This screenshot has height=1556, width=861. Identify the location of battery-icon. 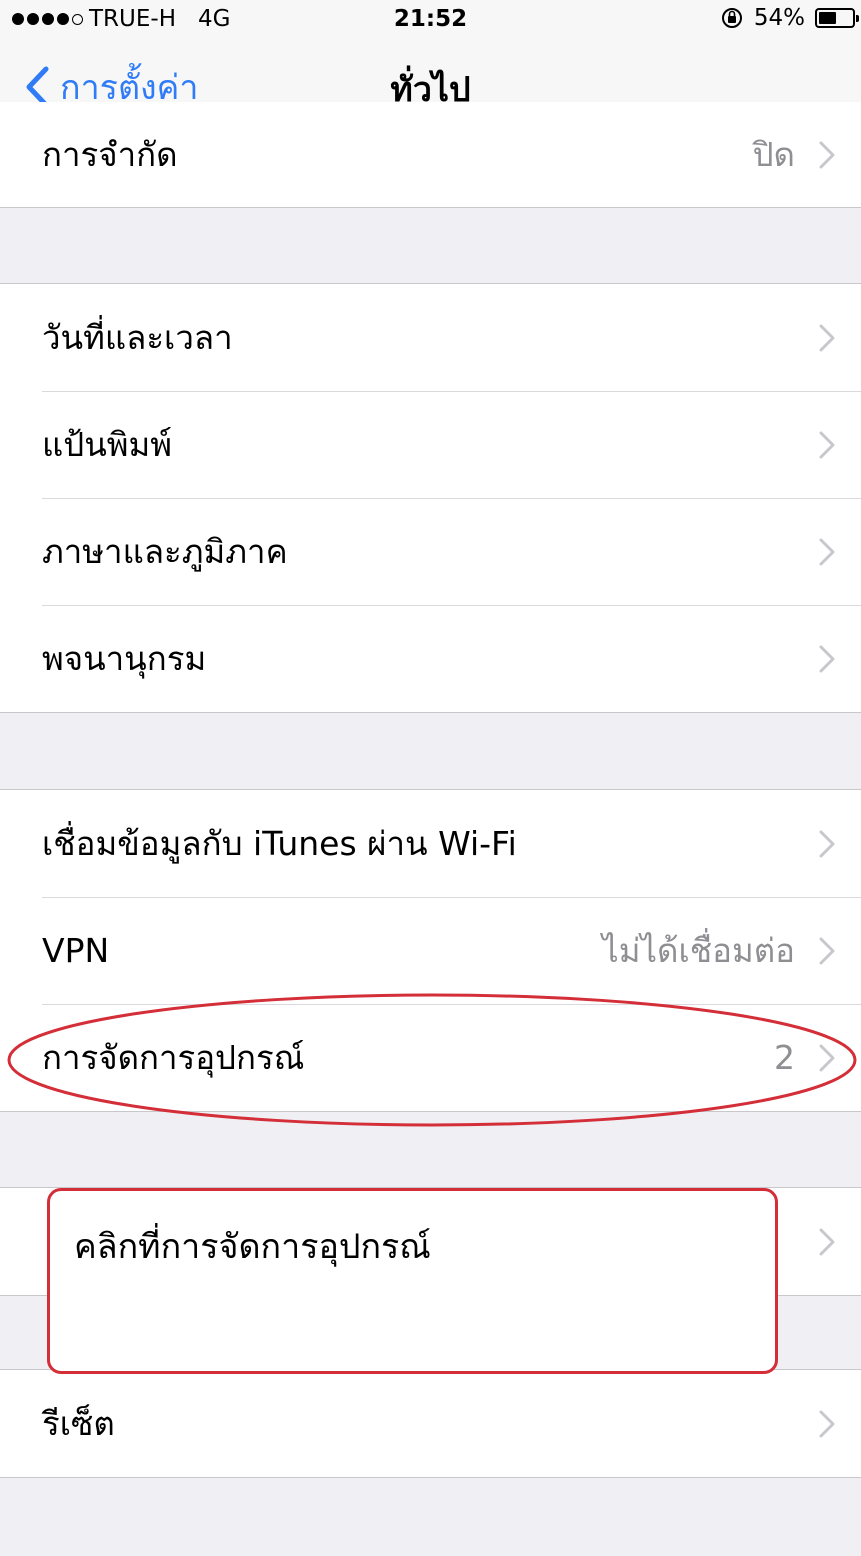
(837, 18).